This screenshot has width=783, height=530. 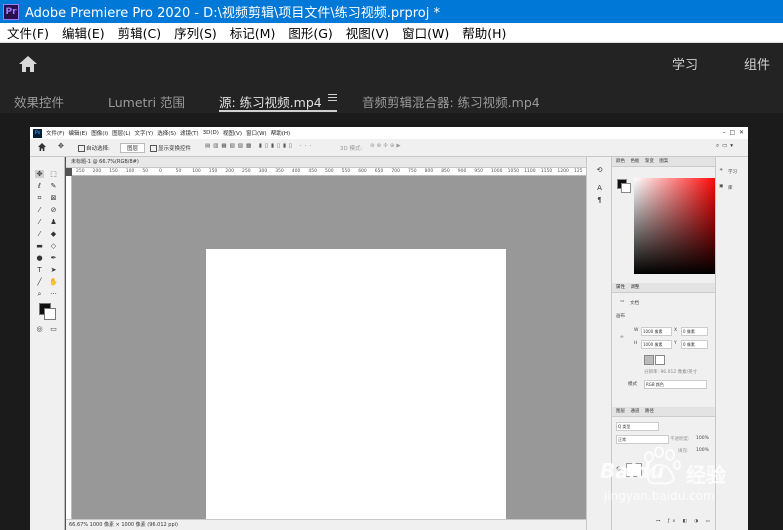 What do you see at coordinates (175, 149) in the screenshot?
I see `ps-show-transform-label: 显示变换控件` at bounding box center [175, 149].